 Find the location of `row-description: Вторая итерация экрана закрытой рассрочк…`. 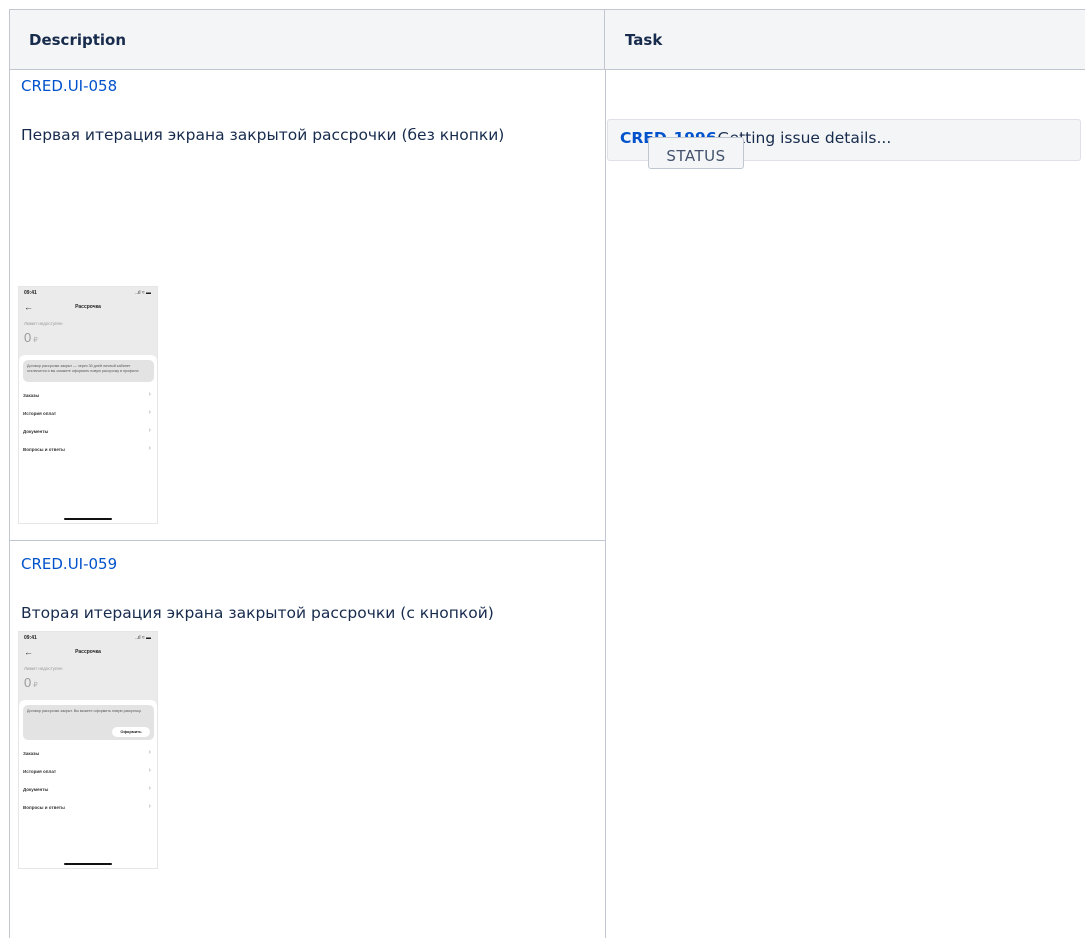

row-description: Вторая итерация экрана закрытой рассрочк… is located at coordinates (257, 613).